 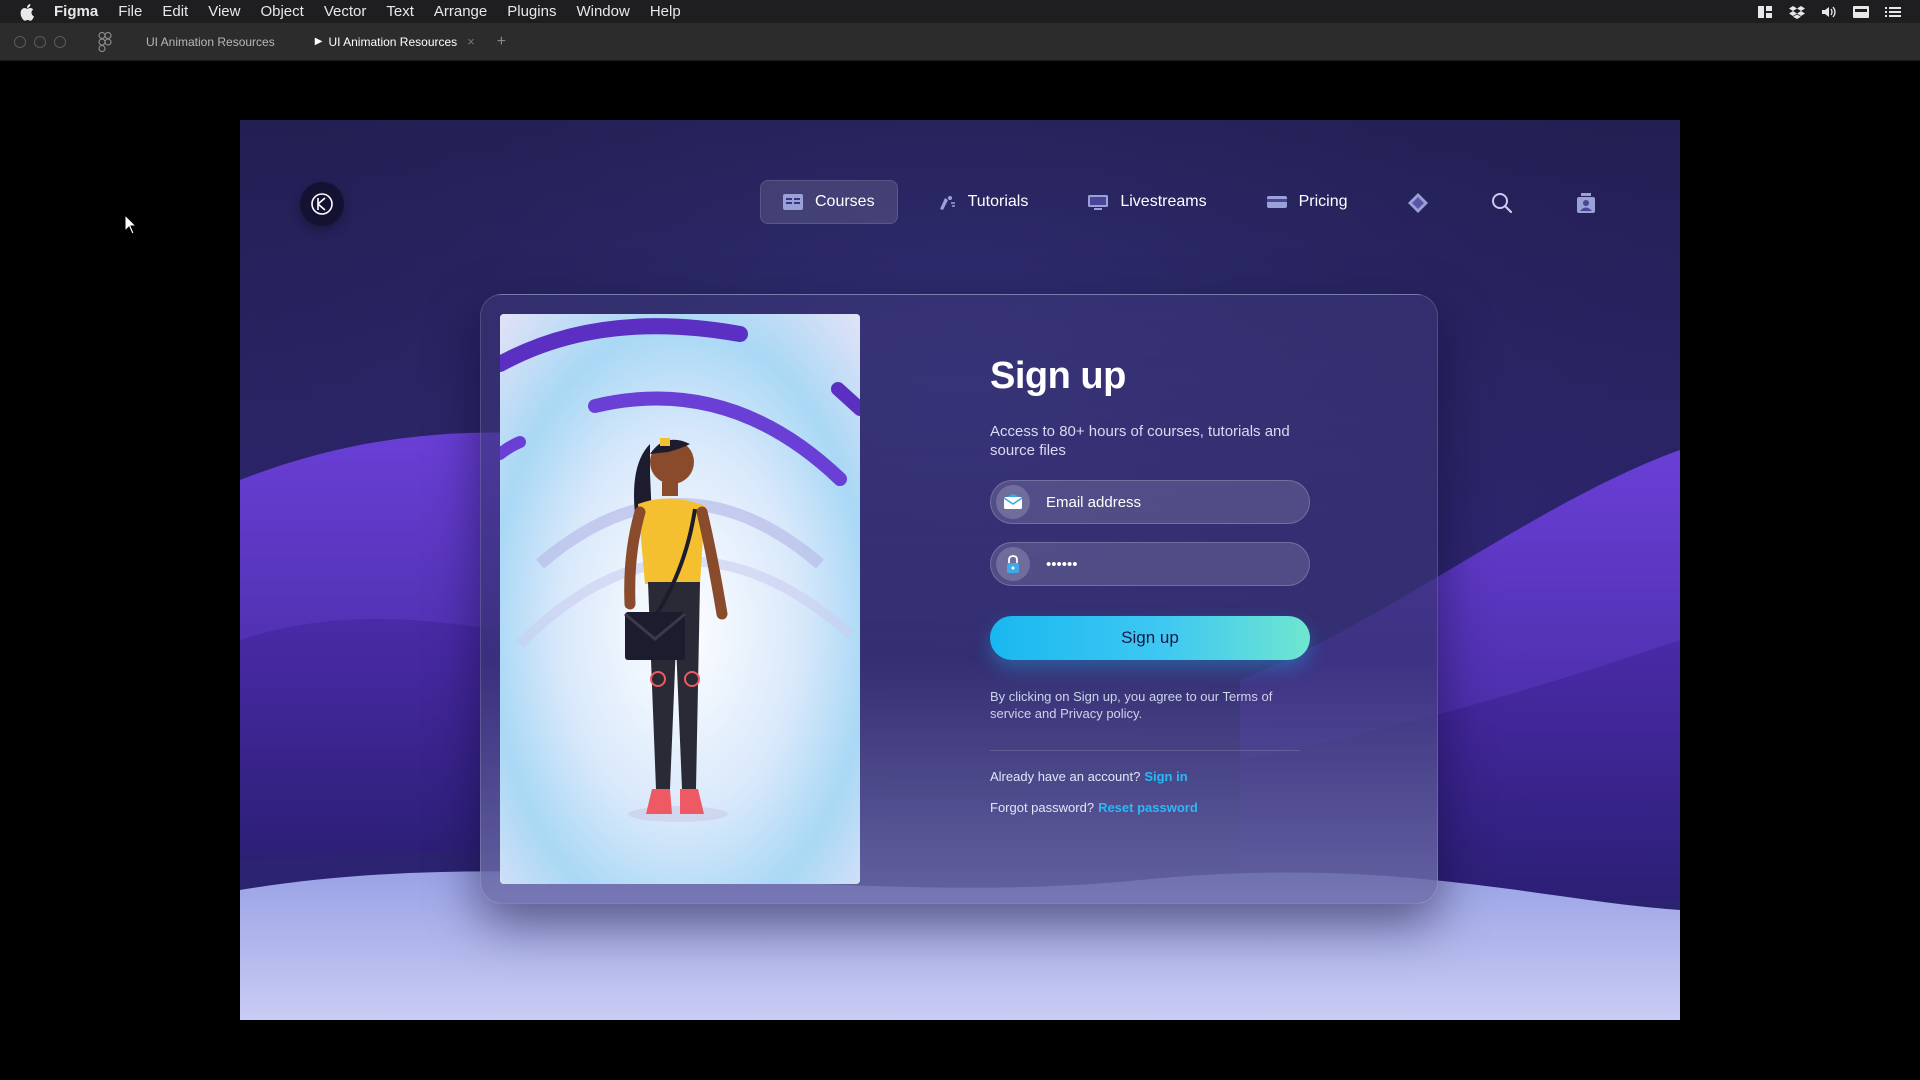 I want to click on tab-file-browser: UI Animation Resources, so click(x=210, y=42).